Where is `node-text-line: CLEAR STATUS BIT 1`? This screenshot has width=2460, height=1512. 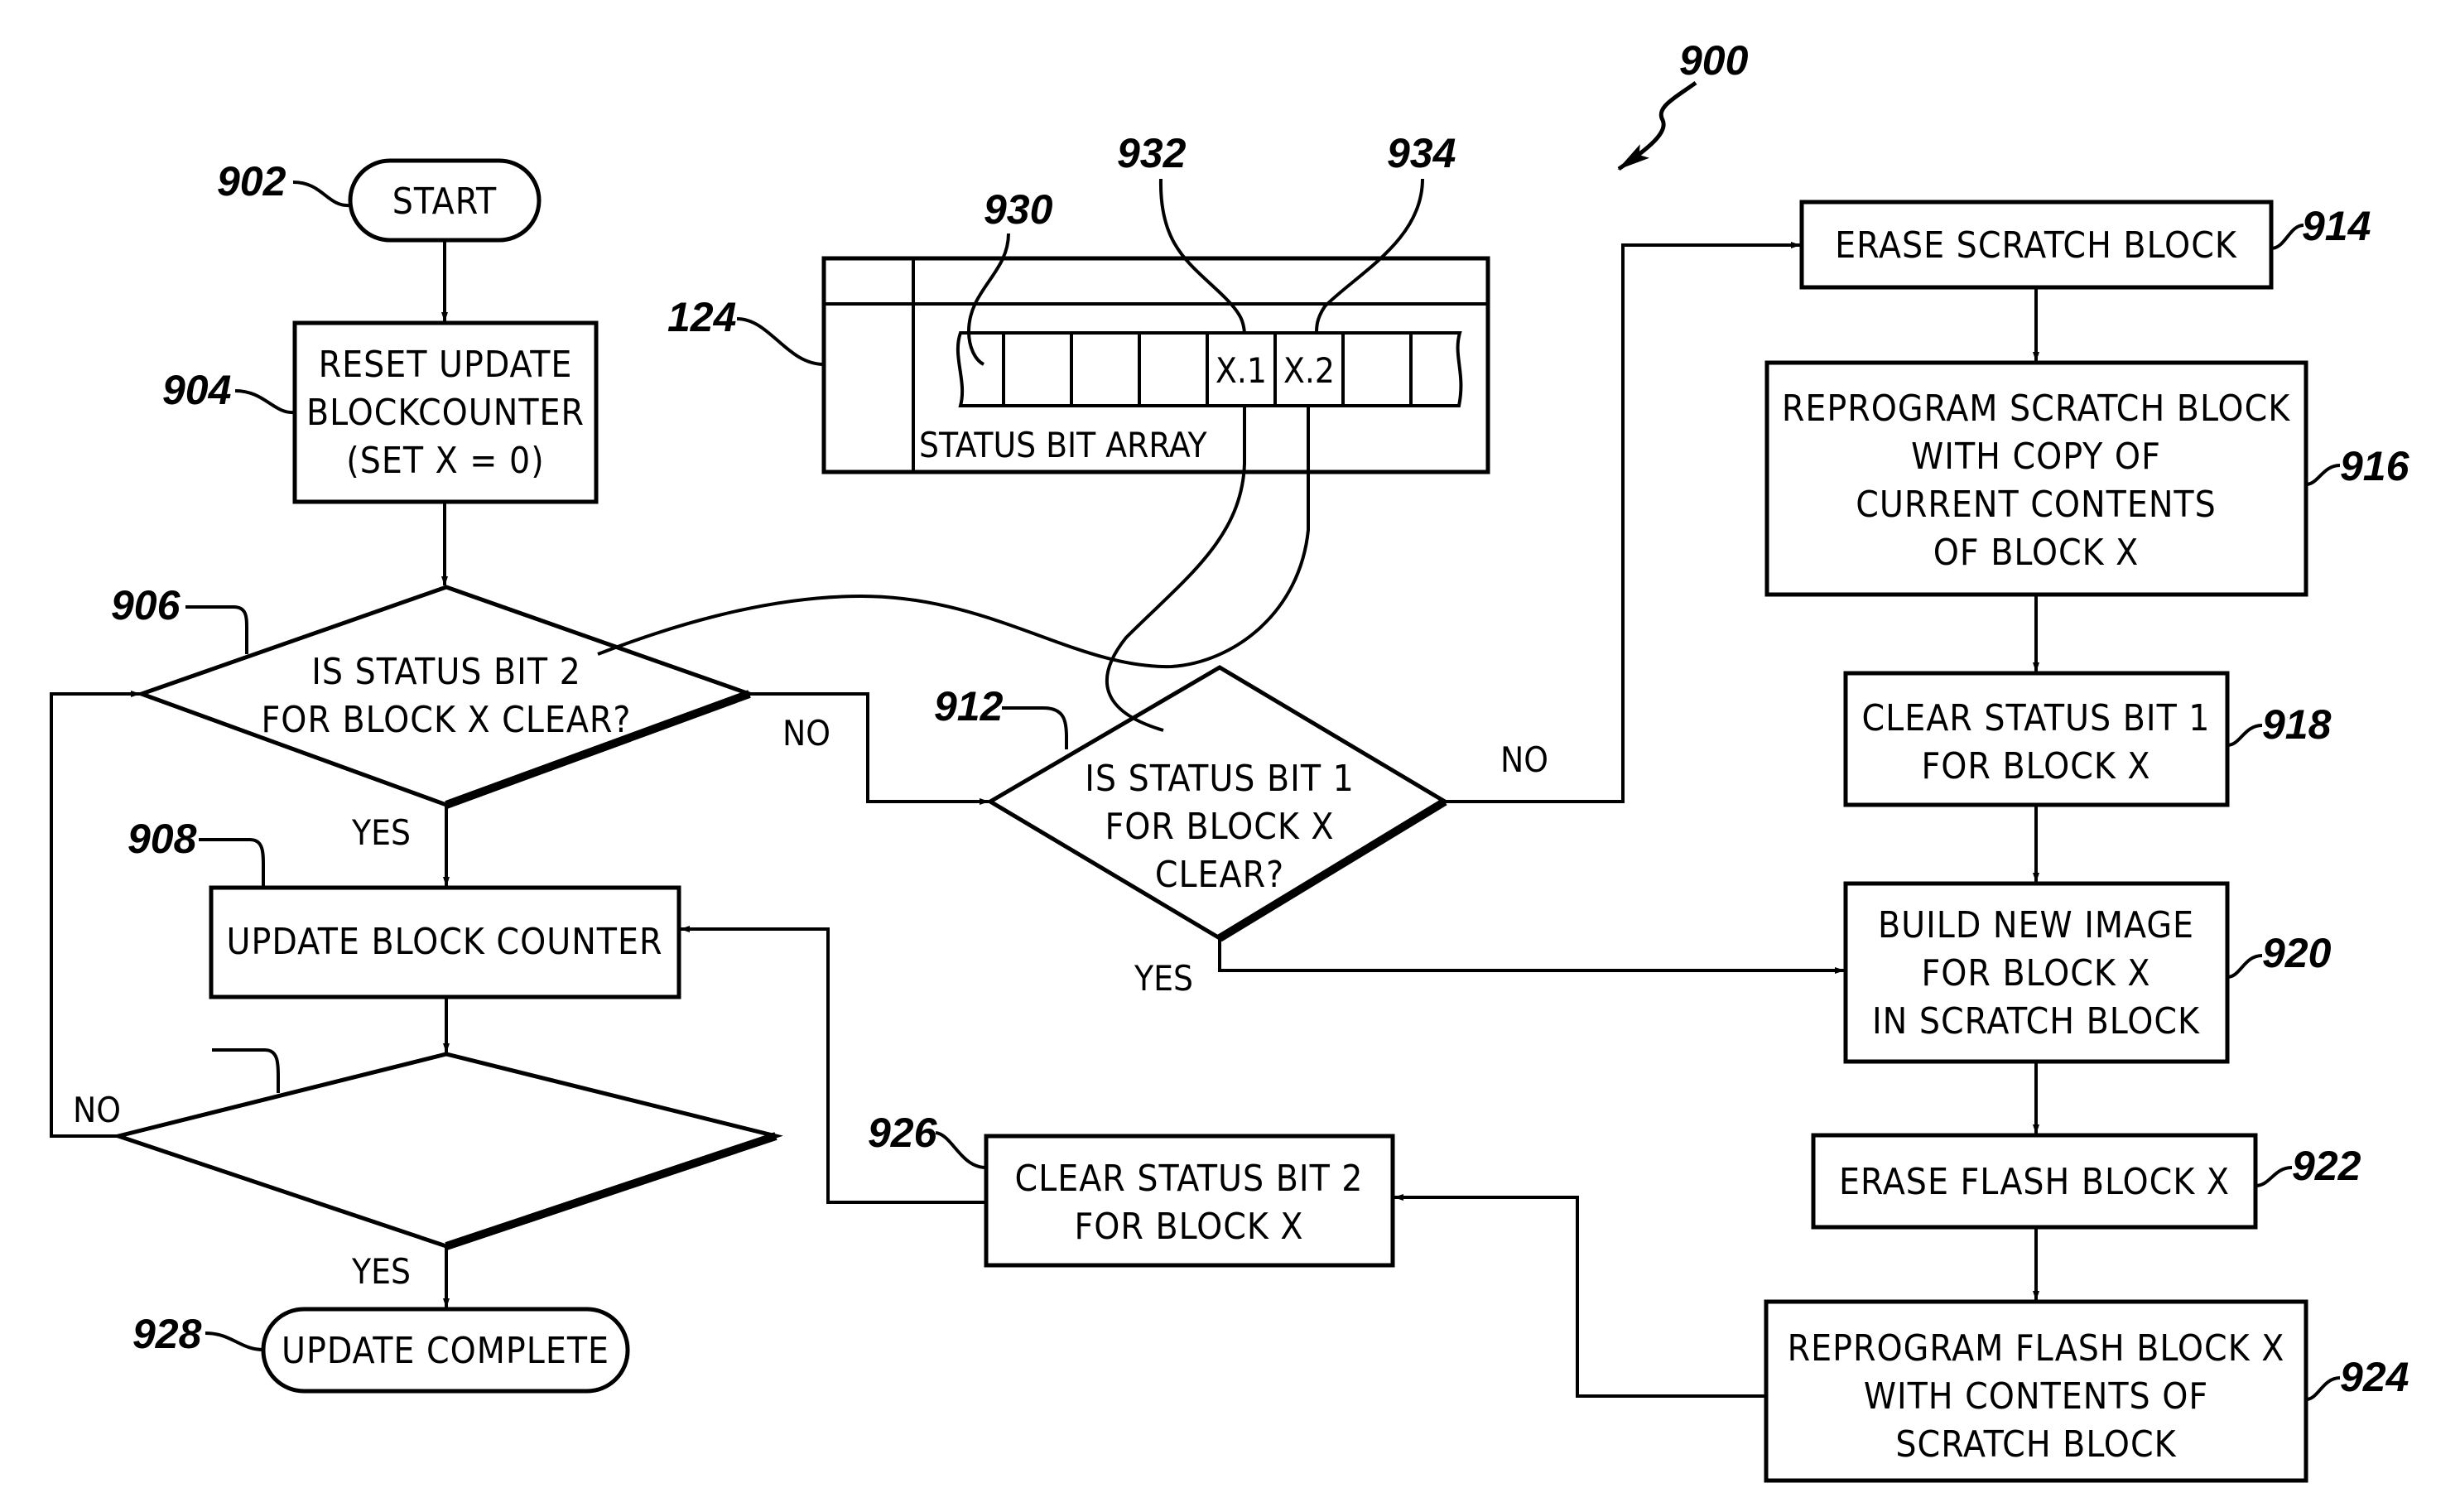
node-text-line: CLEAR STATUS BIT 1 is located at coordinates (2037, 718).